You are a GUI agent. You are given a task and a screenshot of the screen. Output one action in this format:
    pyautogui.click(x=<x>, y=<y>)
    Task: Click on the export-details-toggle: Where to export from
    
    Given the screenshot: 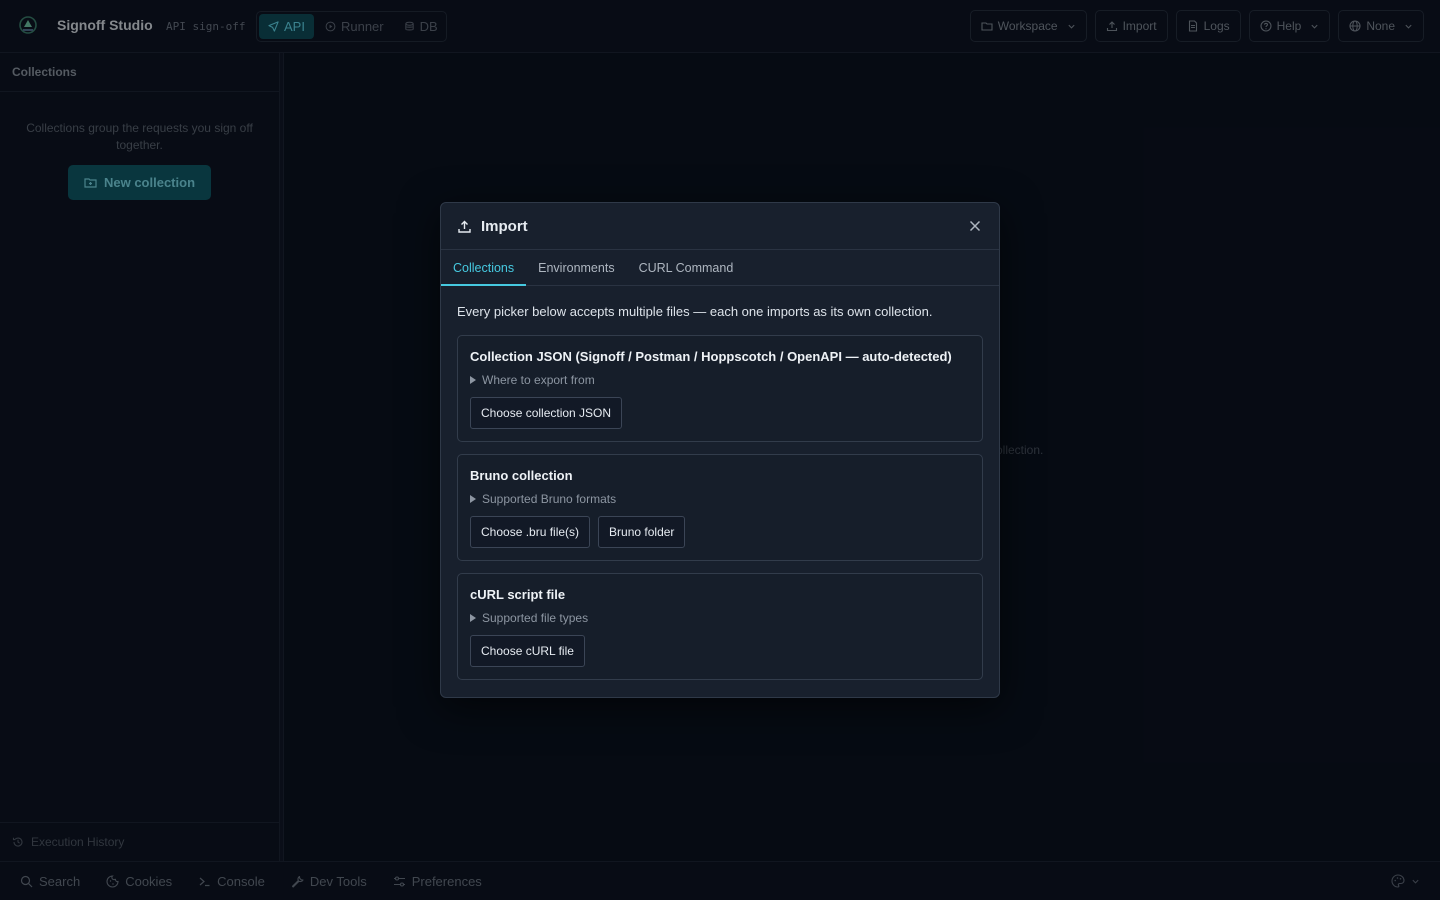 What is the action you would take?
    pyautogui.click(x=720, y=380)
    